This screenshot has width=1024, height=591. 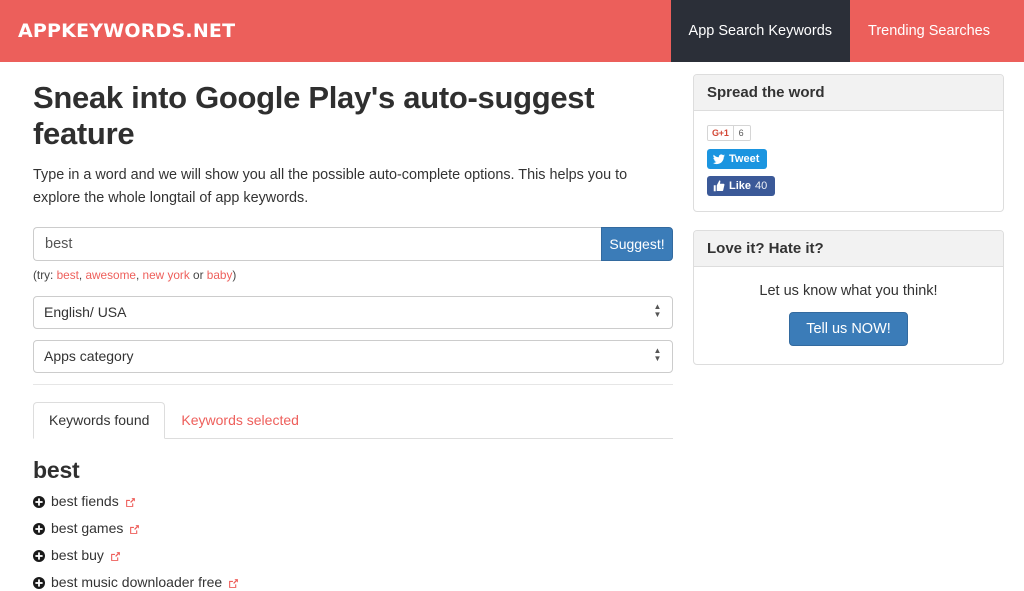 I want to click on try-examples: (try: best, awesome, new york or baby), so click(x=351, y=275).